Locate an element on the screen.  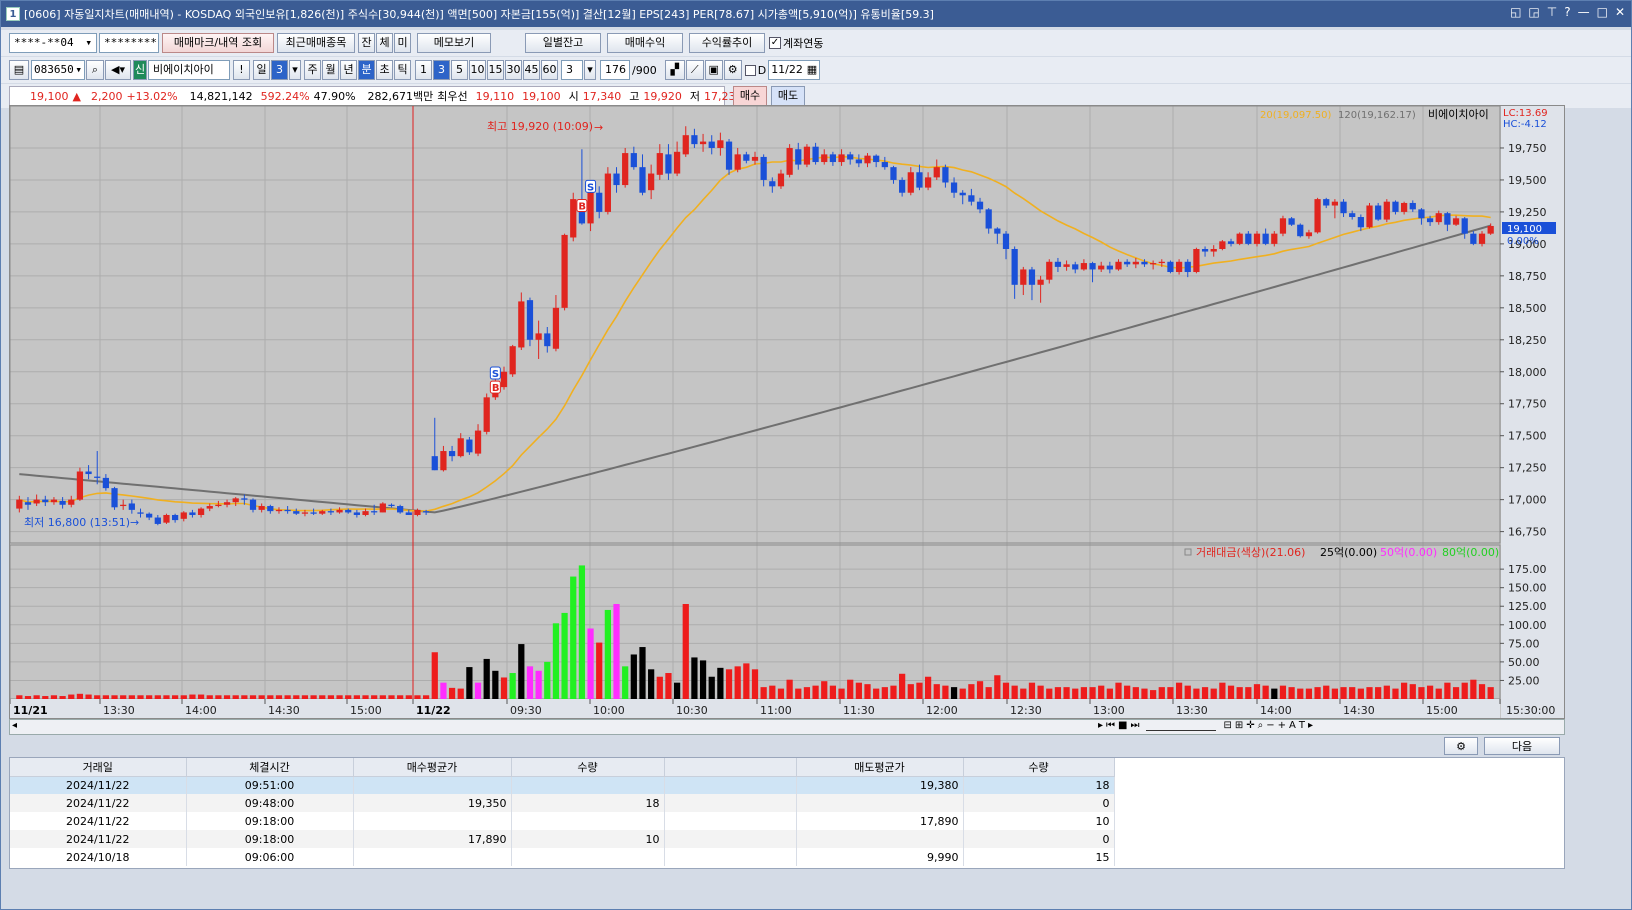
col-trade-date: 거래일 is located at coordinates (98, 767).